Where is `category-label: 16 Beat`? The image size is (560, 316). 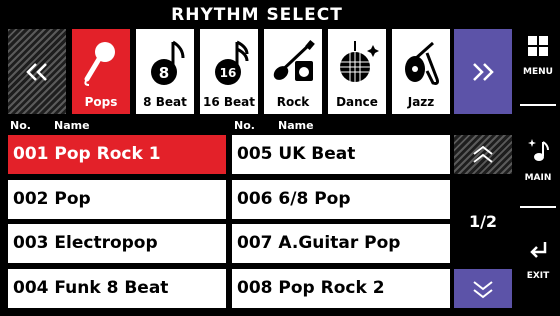
category-label: 16 Beat is located at coordinates (229, 102).